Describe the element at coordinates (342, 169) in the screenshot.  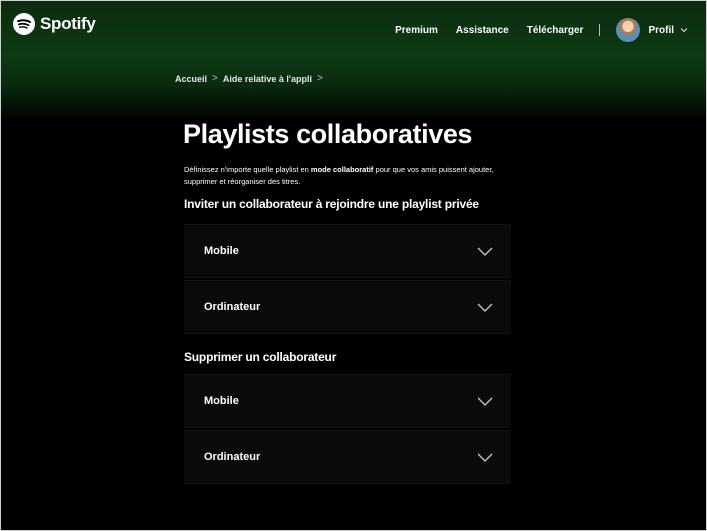
I see `intro-bold: mode collaboratif` at that location.